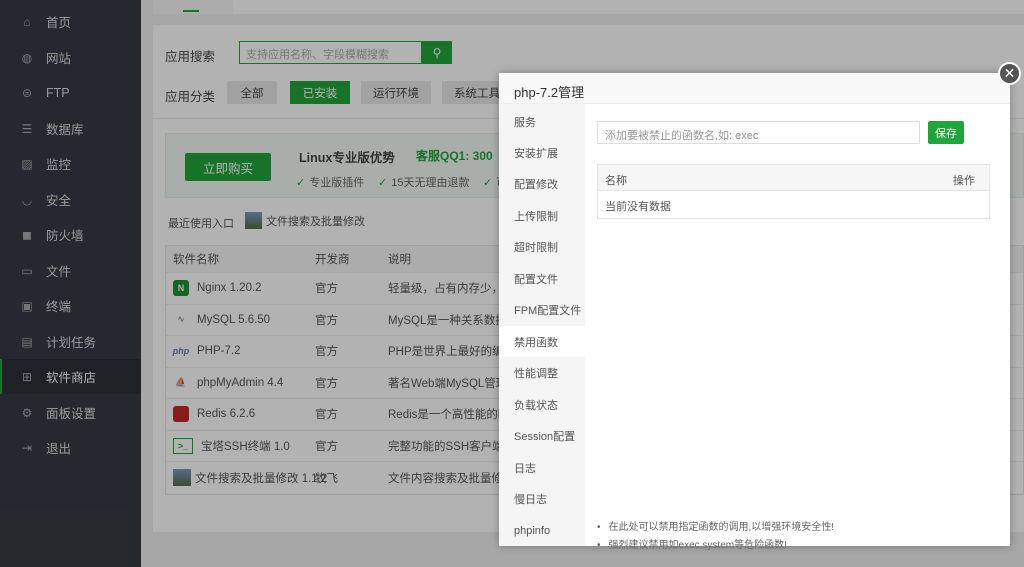 The height and width of the screenshot is (567, 1024). Describe the element at coordinates (638, 207) in the screenshot. I see `empty-row: 当前没有数据` at that location.